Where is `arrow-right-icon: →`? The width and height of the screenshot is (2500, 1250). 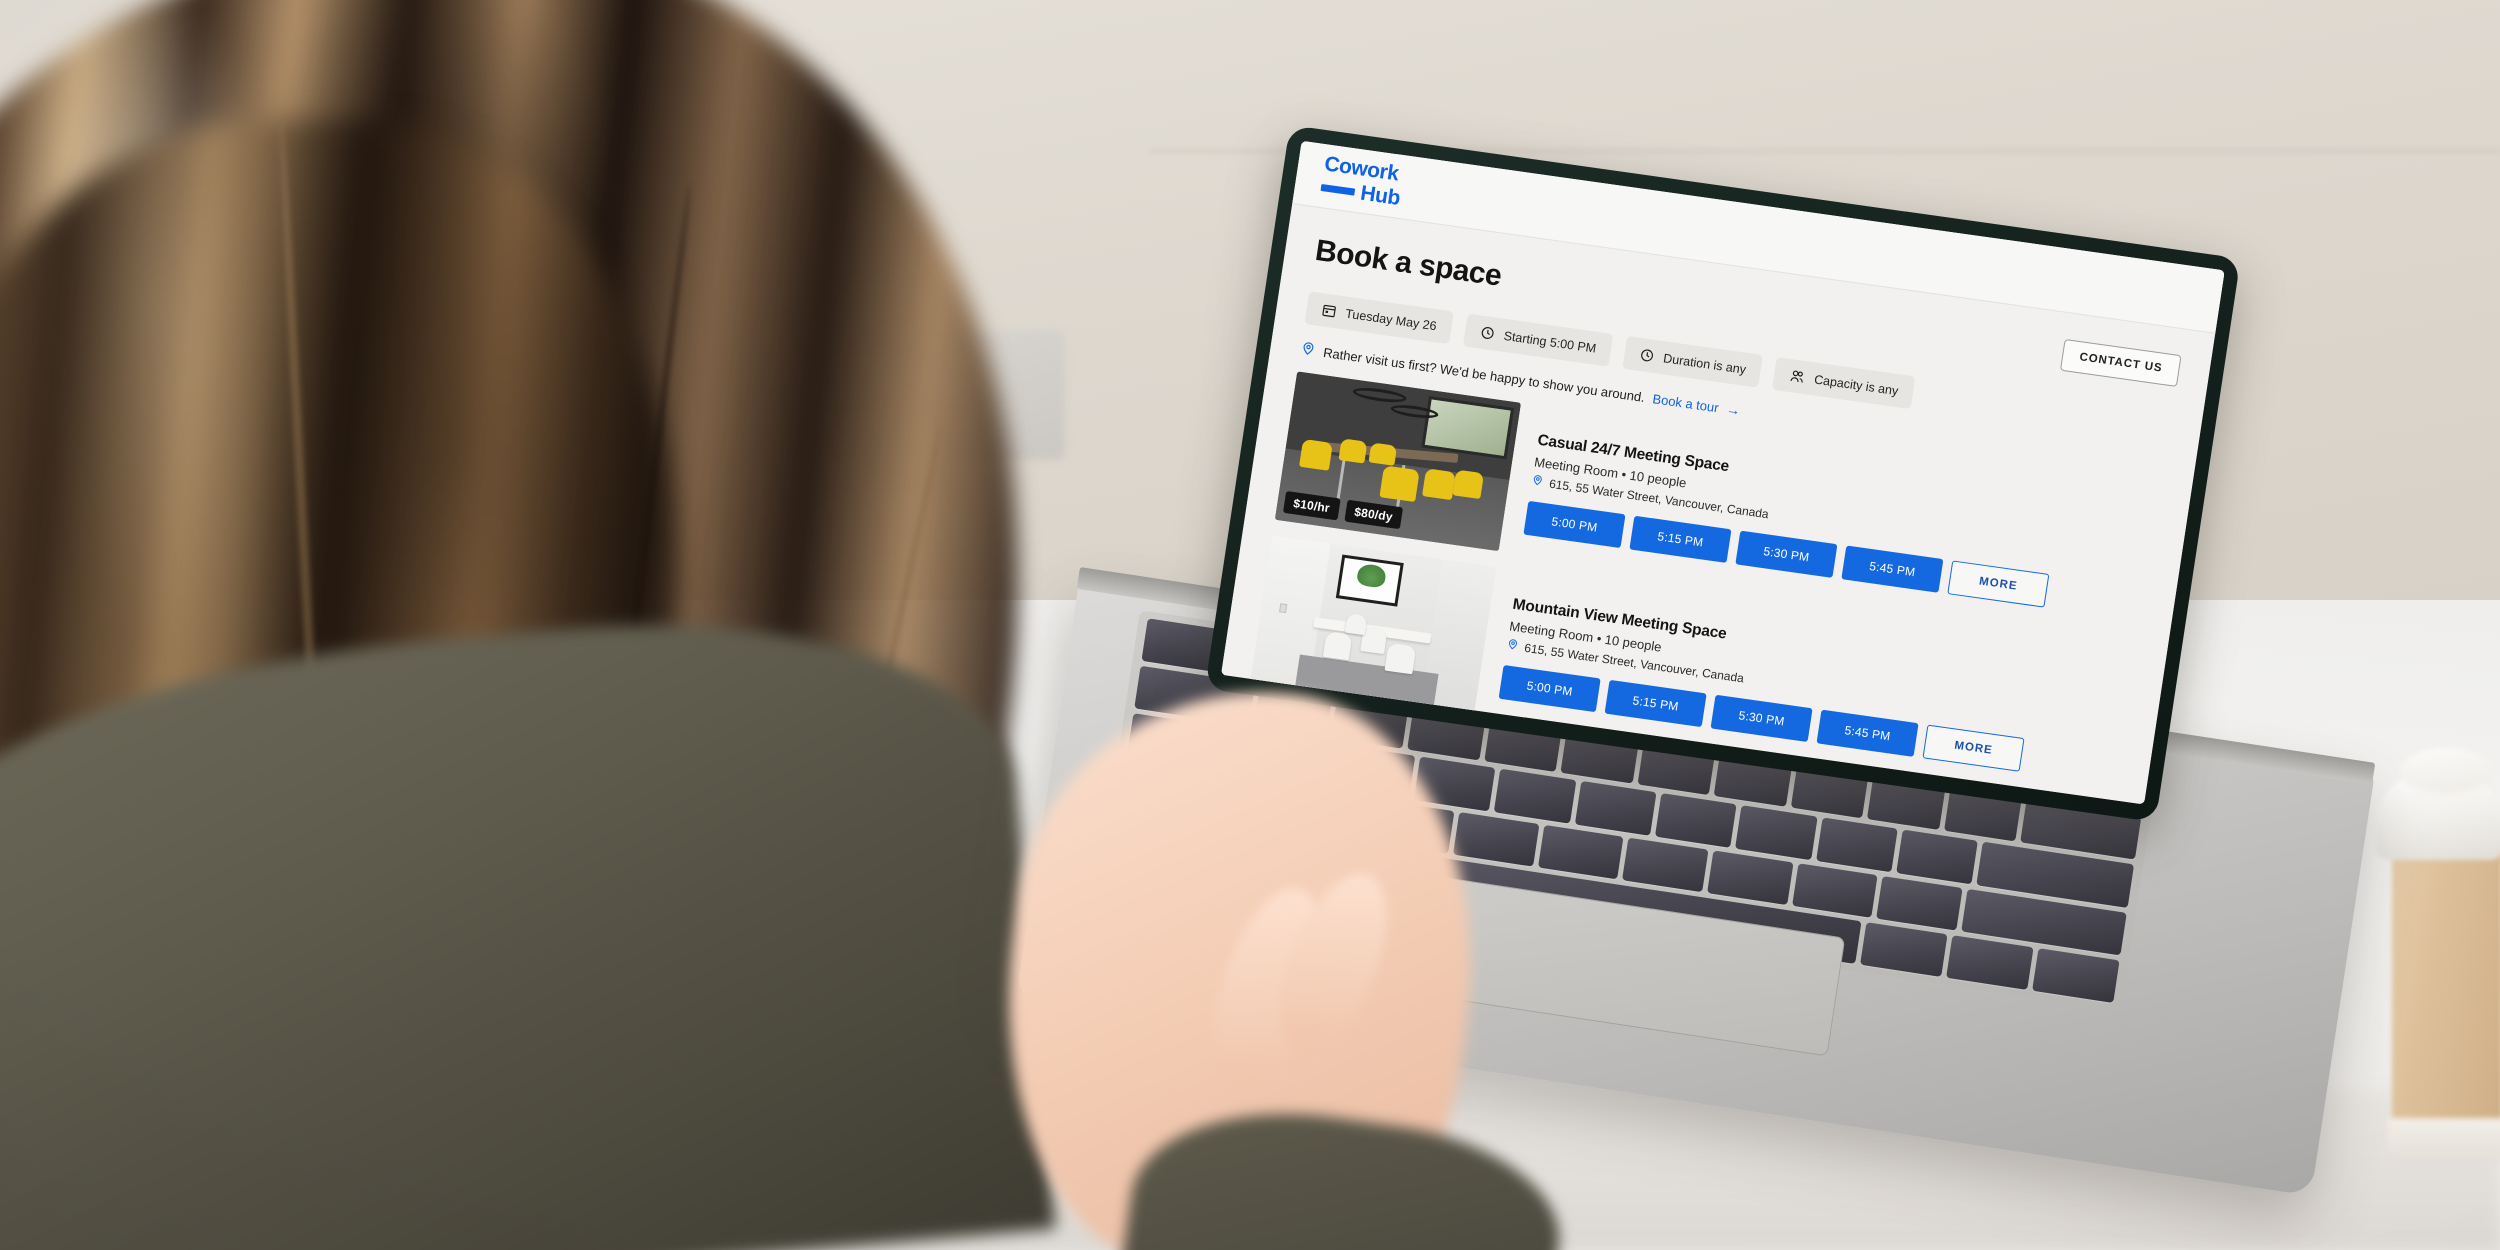
arrow-right-icon: → is located at coordinates (1733, 409).